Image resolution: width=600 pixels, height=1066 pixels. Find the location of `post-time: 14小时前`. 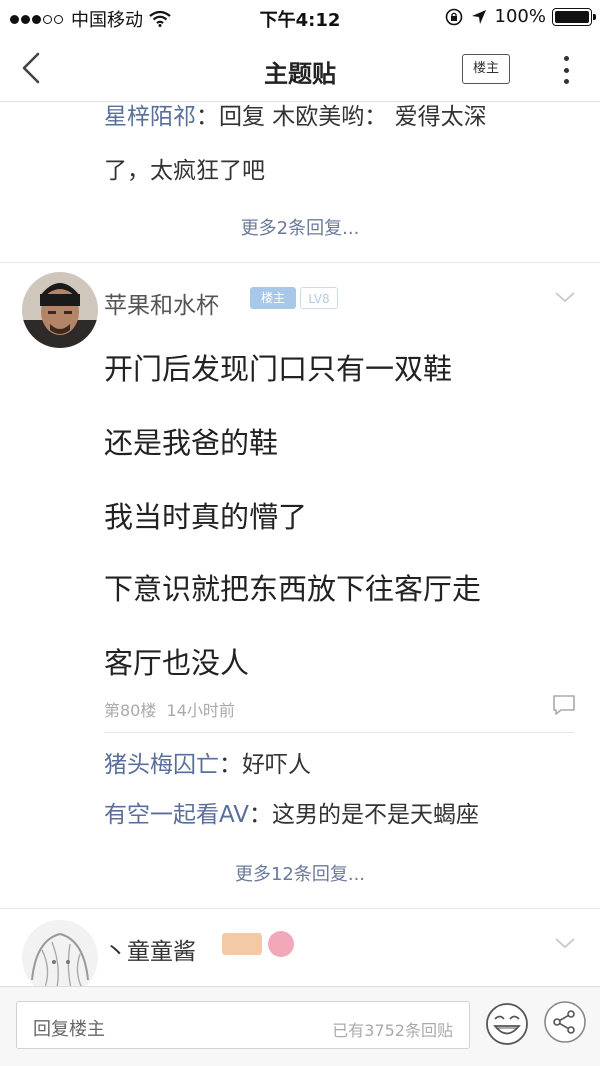

post-time: 14小时前 is located at coordinates (200, 710).